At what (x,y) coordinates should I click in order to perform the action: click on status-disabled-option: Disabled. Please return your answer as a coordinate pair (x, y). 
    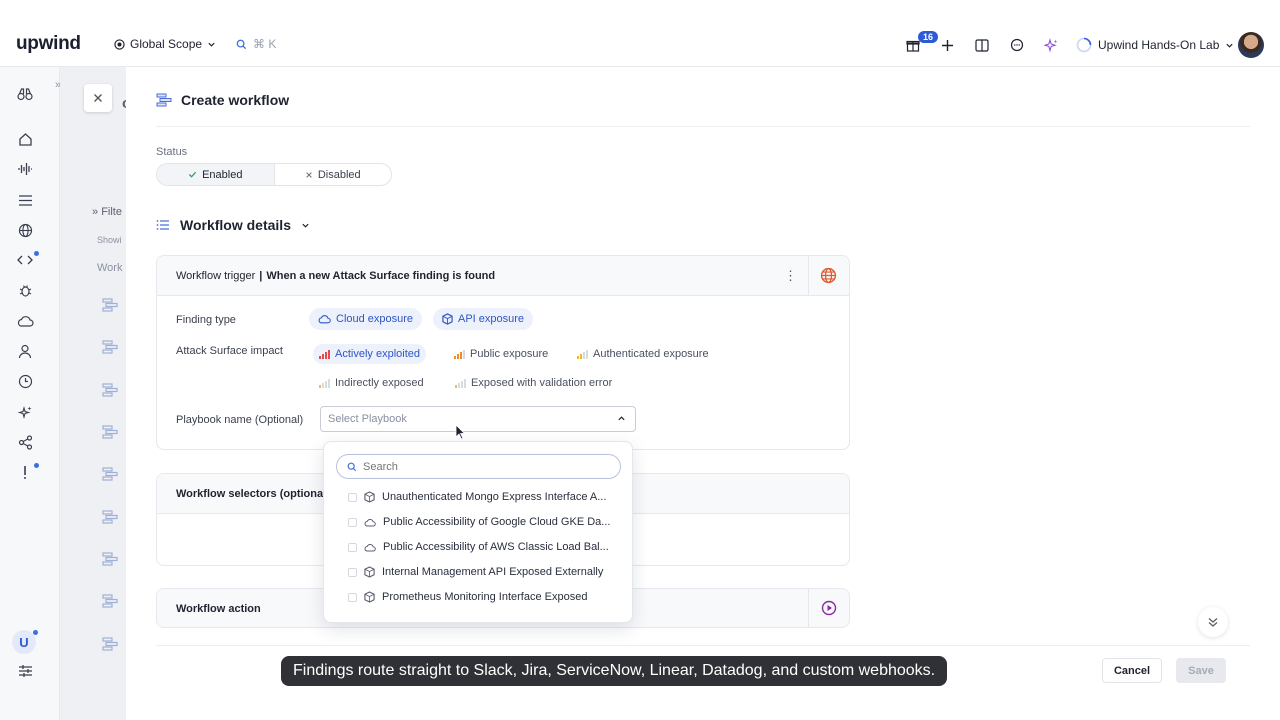
    Looking at the image, I should click on (332, 174).